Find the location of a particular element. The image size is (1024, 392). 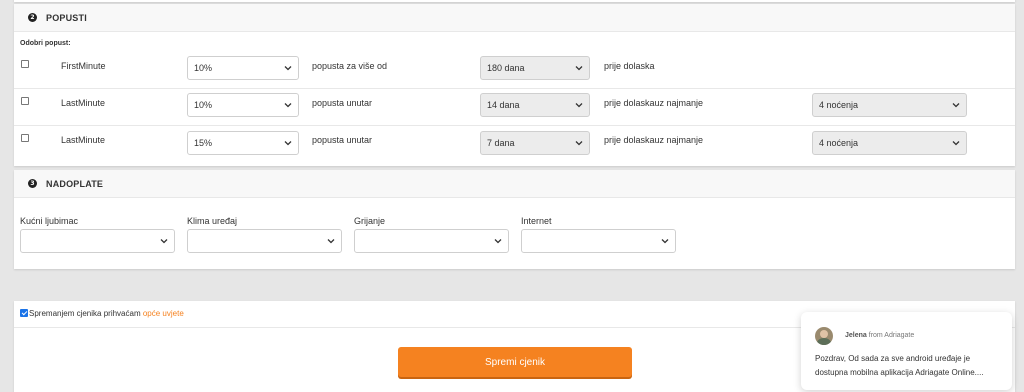

internet-select is located at coordinates (598, 241).